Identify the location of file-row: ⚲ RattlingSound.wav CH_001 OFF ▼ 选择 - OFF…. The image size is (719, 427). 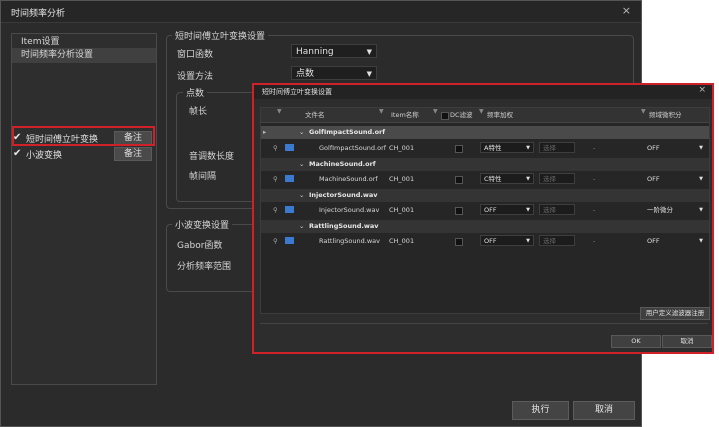
(485, 241).